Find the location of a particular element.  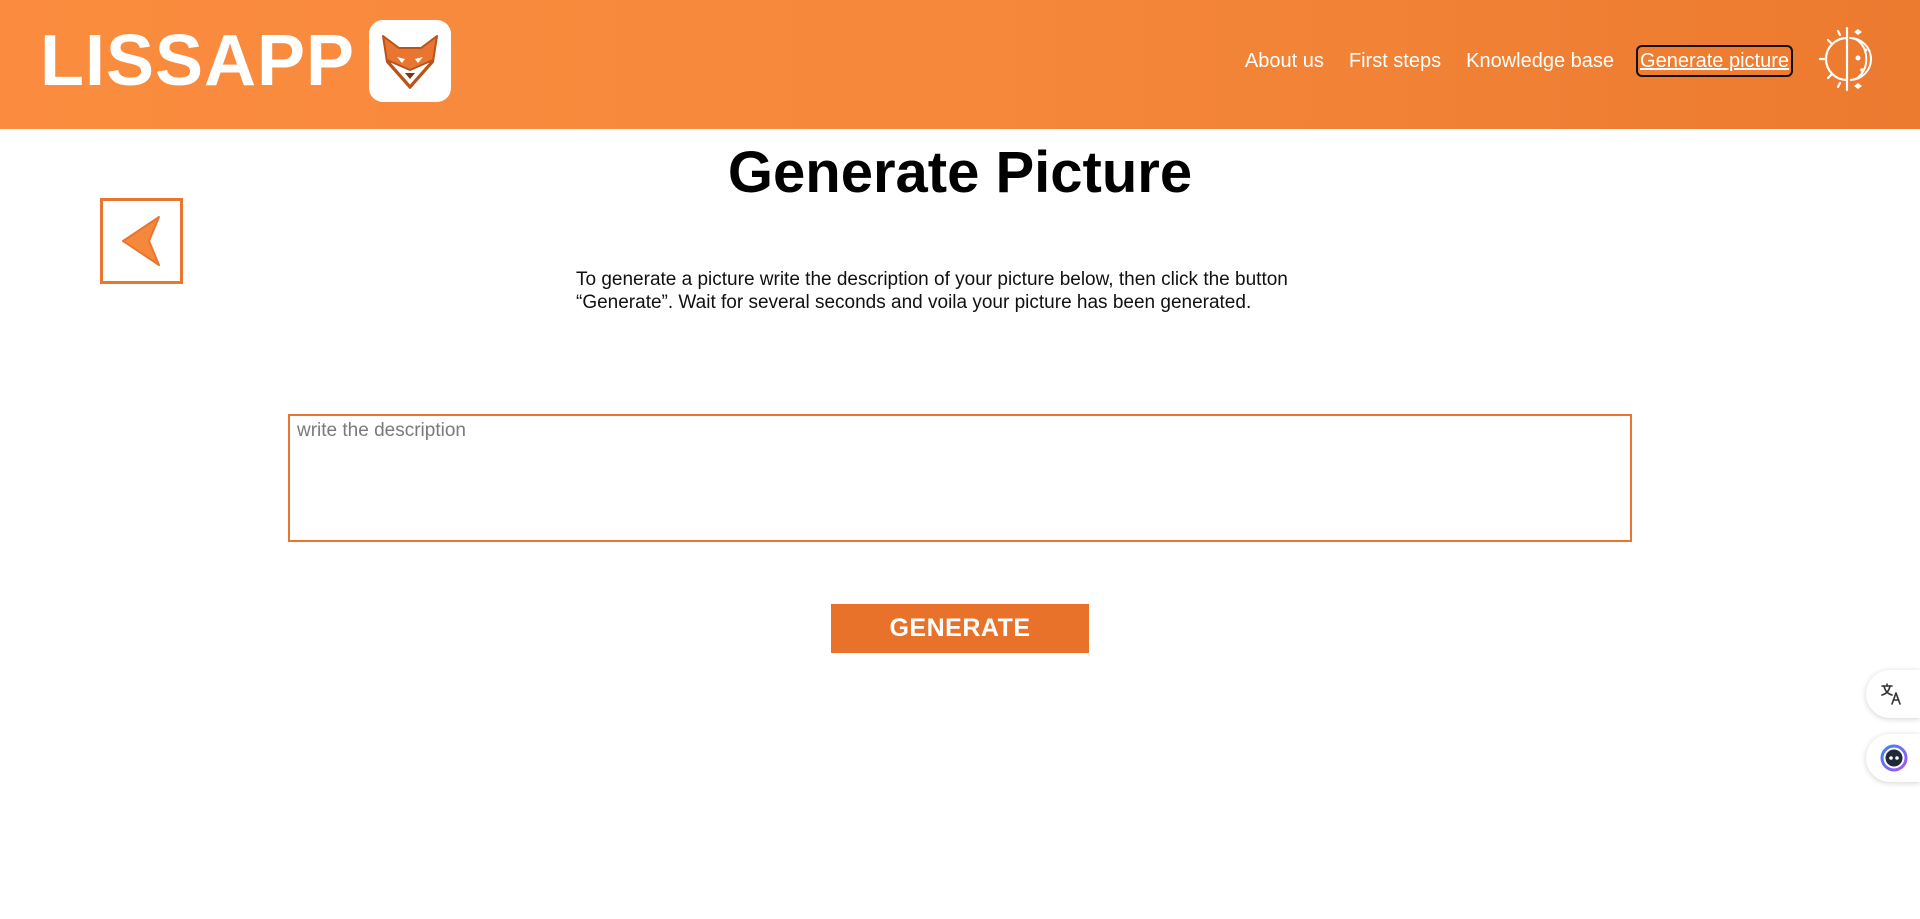

assistant-button is located at coordinates (1893, 758).